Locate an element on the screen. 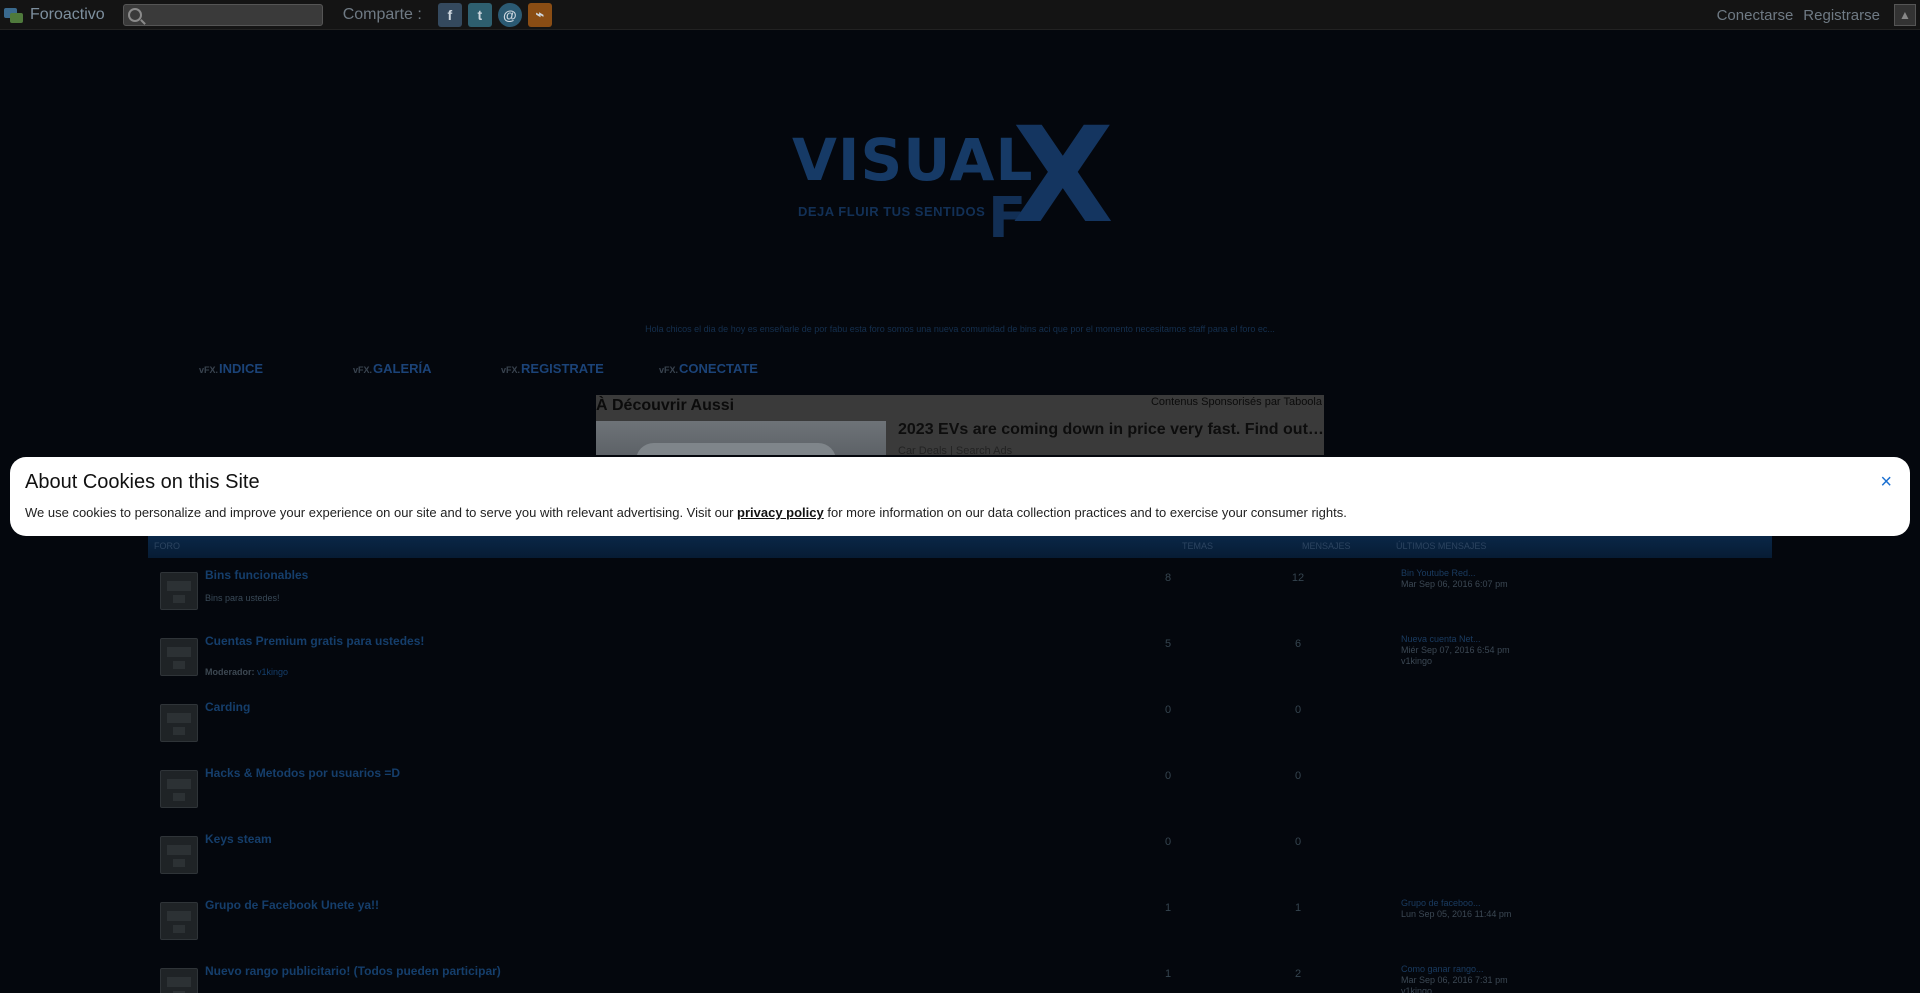 The height and width of the screenshot is (993, 1920). forum-title: Keys steam is located at coordinates (238, 839).